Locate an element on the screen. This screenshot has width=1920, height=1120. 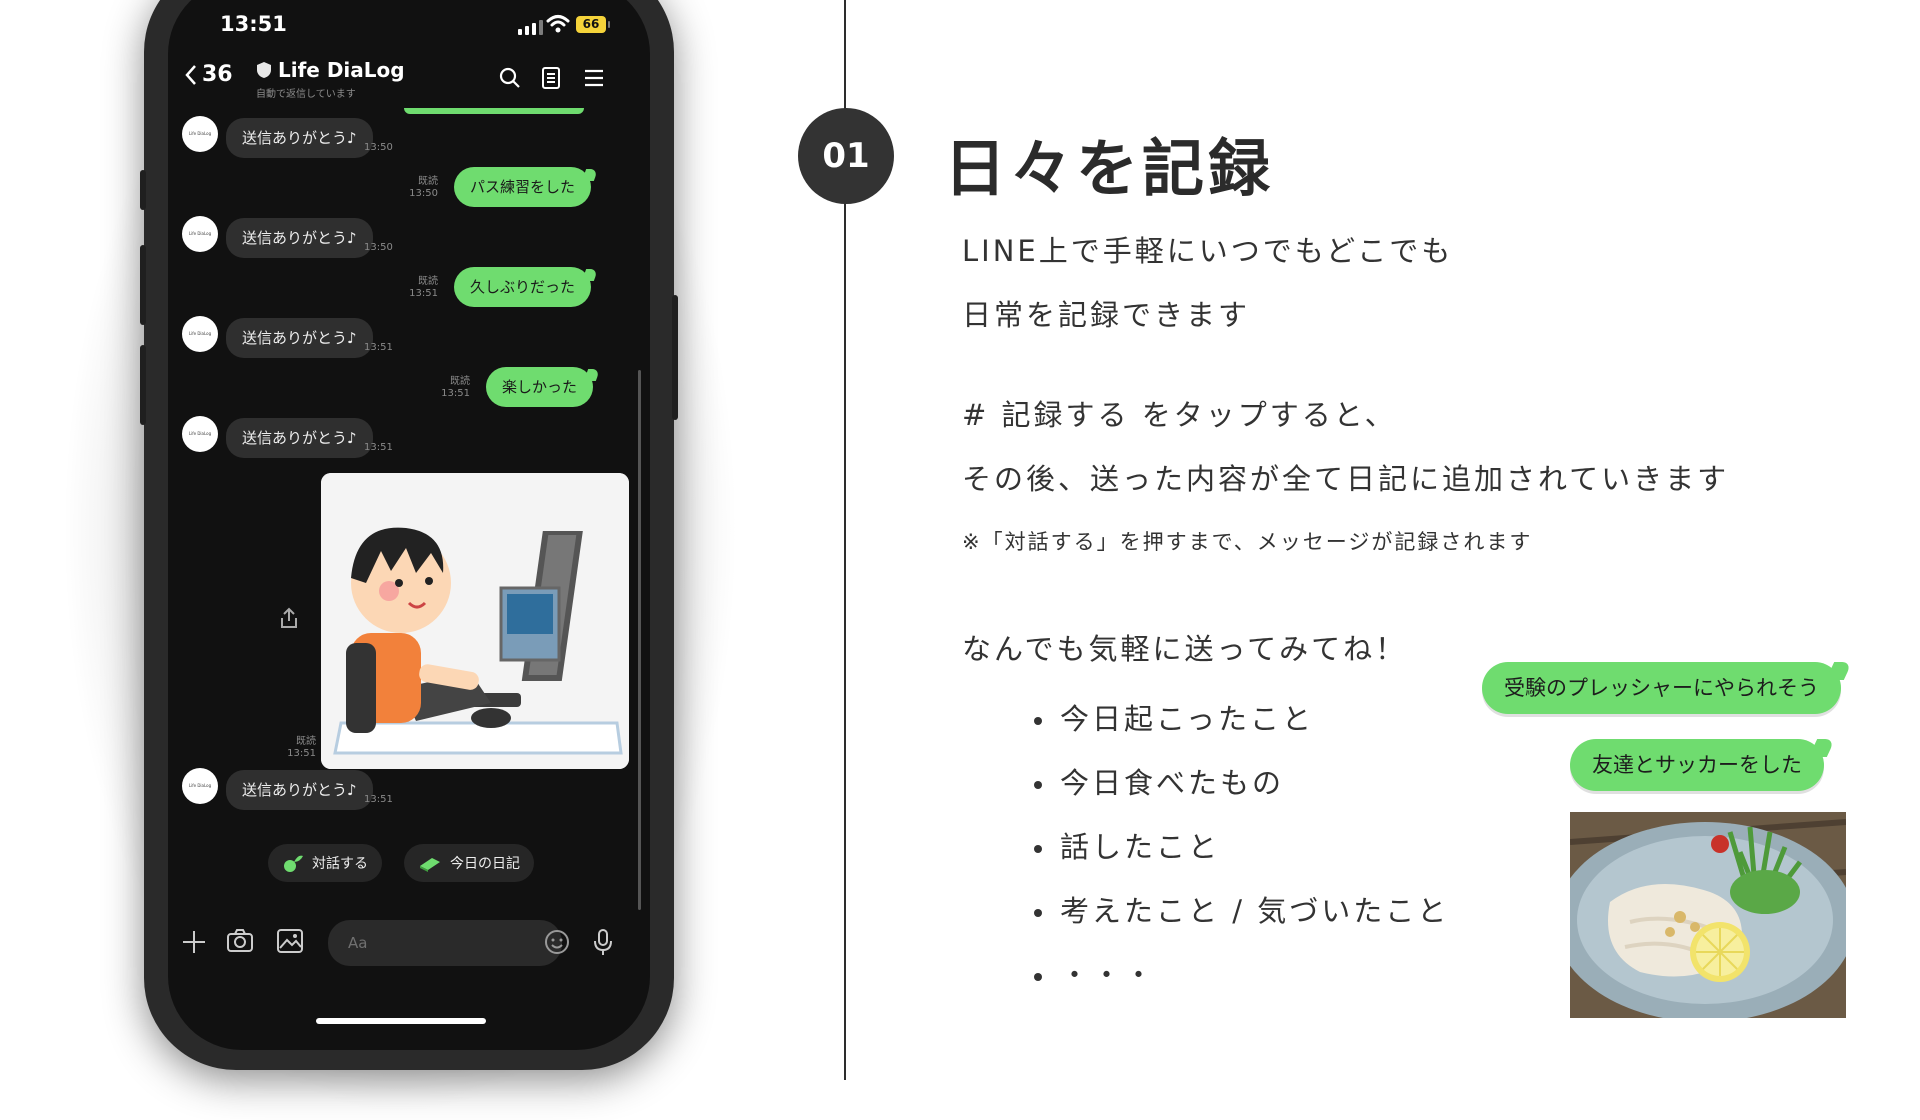
chevron-left-icon is located at coordinates (190, 74).